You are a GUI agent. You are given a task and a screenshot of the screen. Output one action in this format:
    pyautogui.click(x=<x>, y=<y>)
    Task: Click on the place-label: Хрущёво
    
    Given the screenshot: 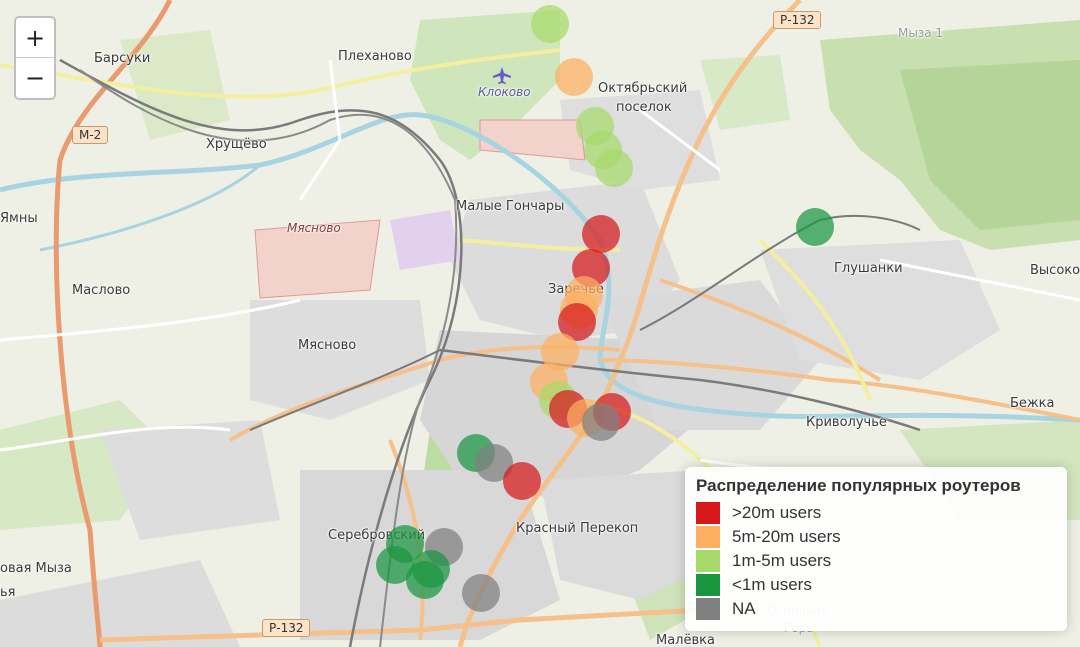 What is the action you would take?
    pyautogui.click(x=236, y=144)
    